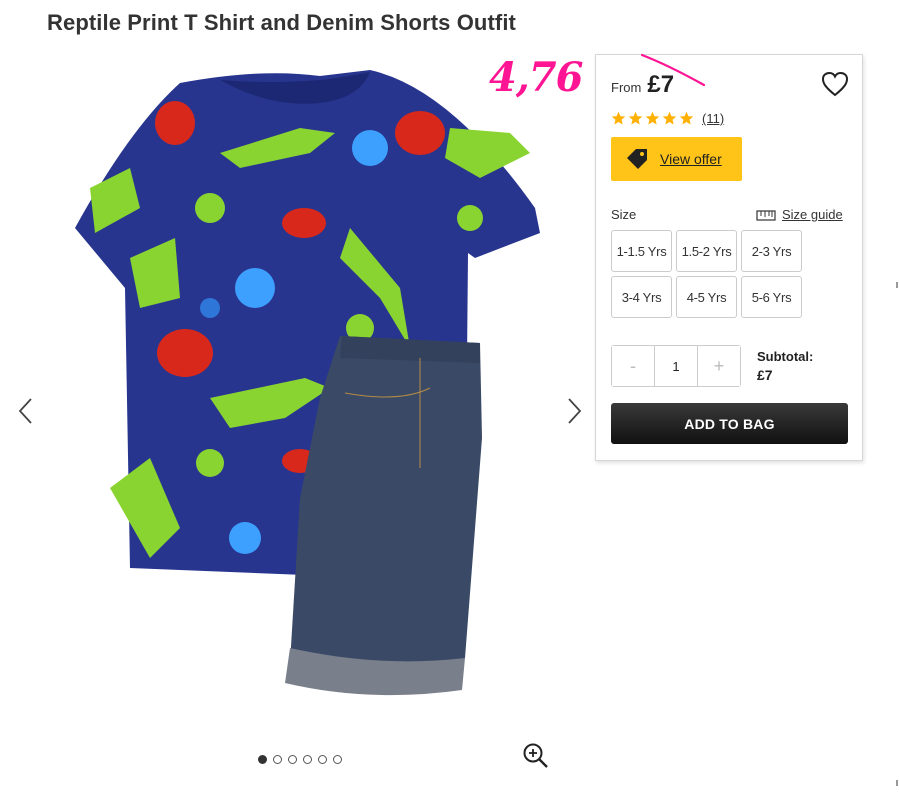 The height and width of the screenshot is (793, 899). What do you see at coordinates (626, 87) in the screenshot?
I see `from-label: From` at bounding box center [626, 87].